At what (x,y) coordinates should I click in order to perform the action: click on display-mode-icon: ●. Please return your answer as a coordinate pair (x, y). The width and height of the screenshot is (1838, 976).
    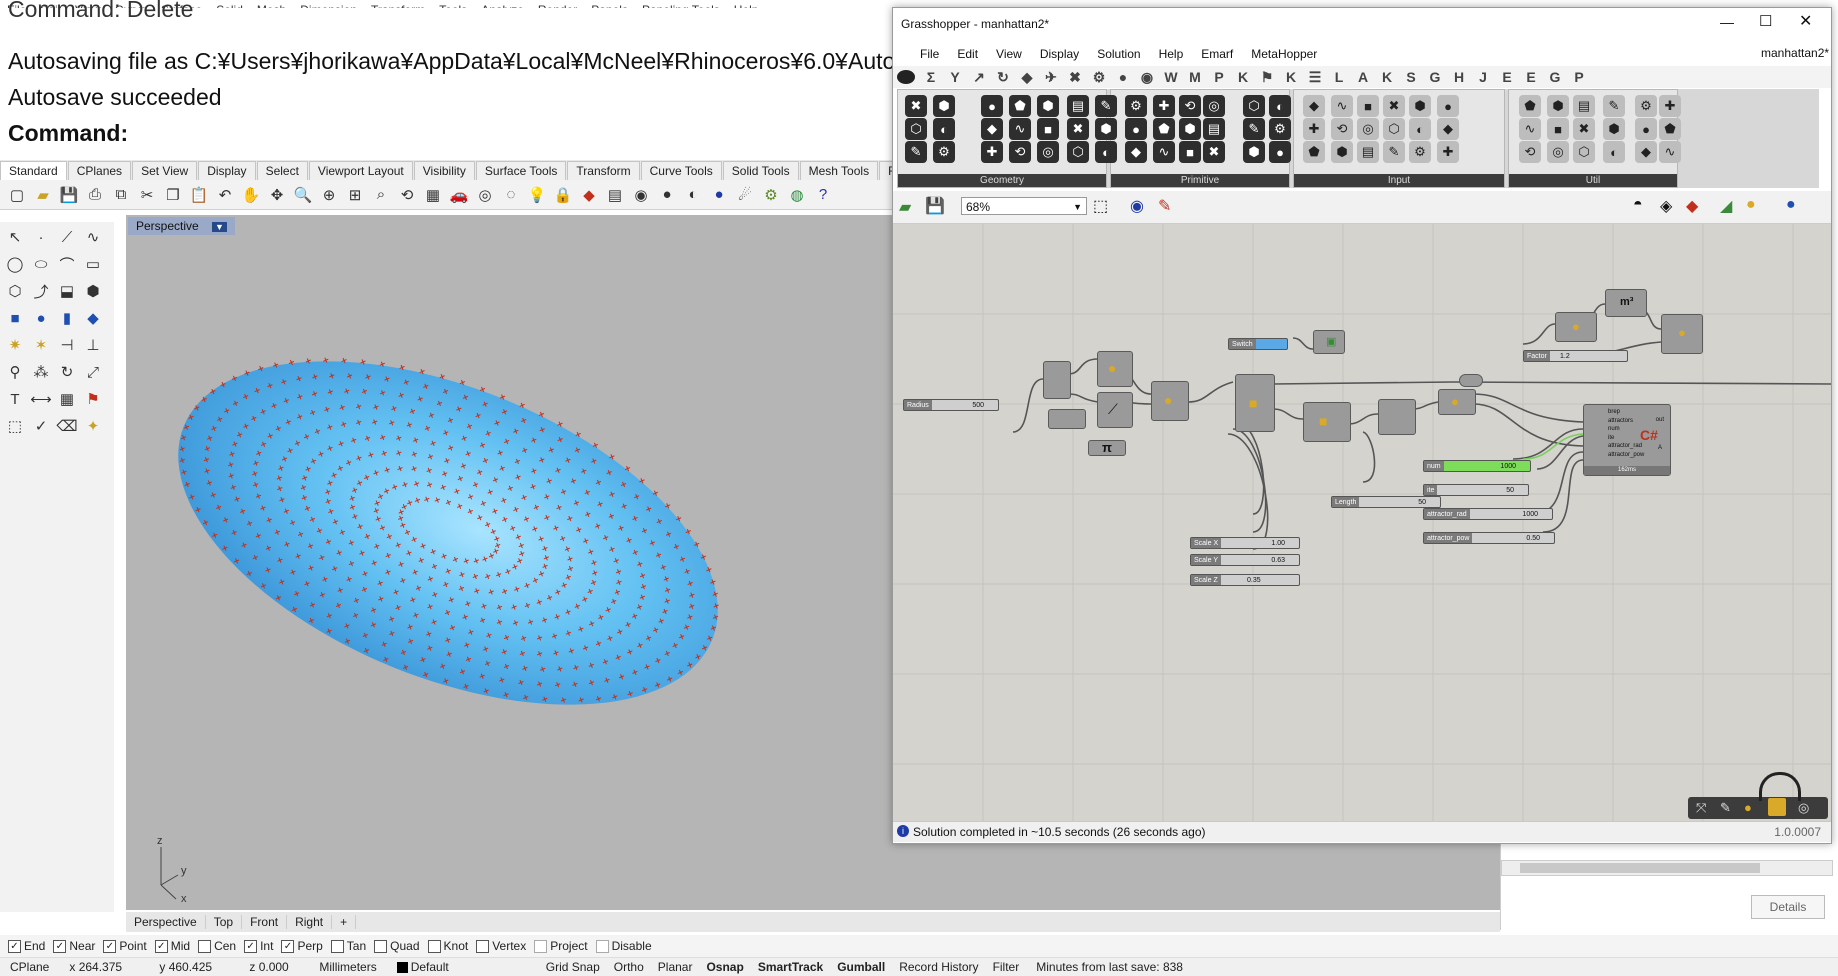
    Looking at the image, I should click on (1751, 205).